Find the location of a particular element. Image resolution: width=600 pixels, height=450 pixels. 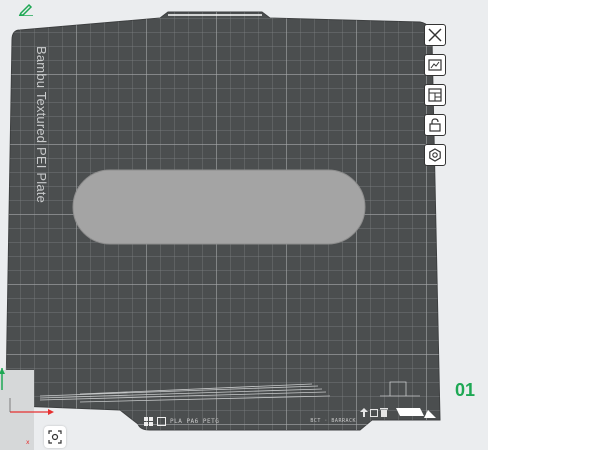

plate-icon is located at coordinates (161, 421).